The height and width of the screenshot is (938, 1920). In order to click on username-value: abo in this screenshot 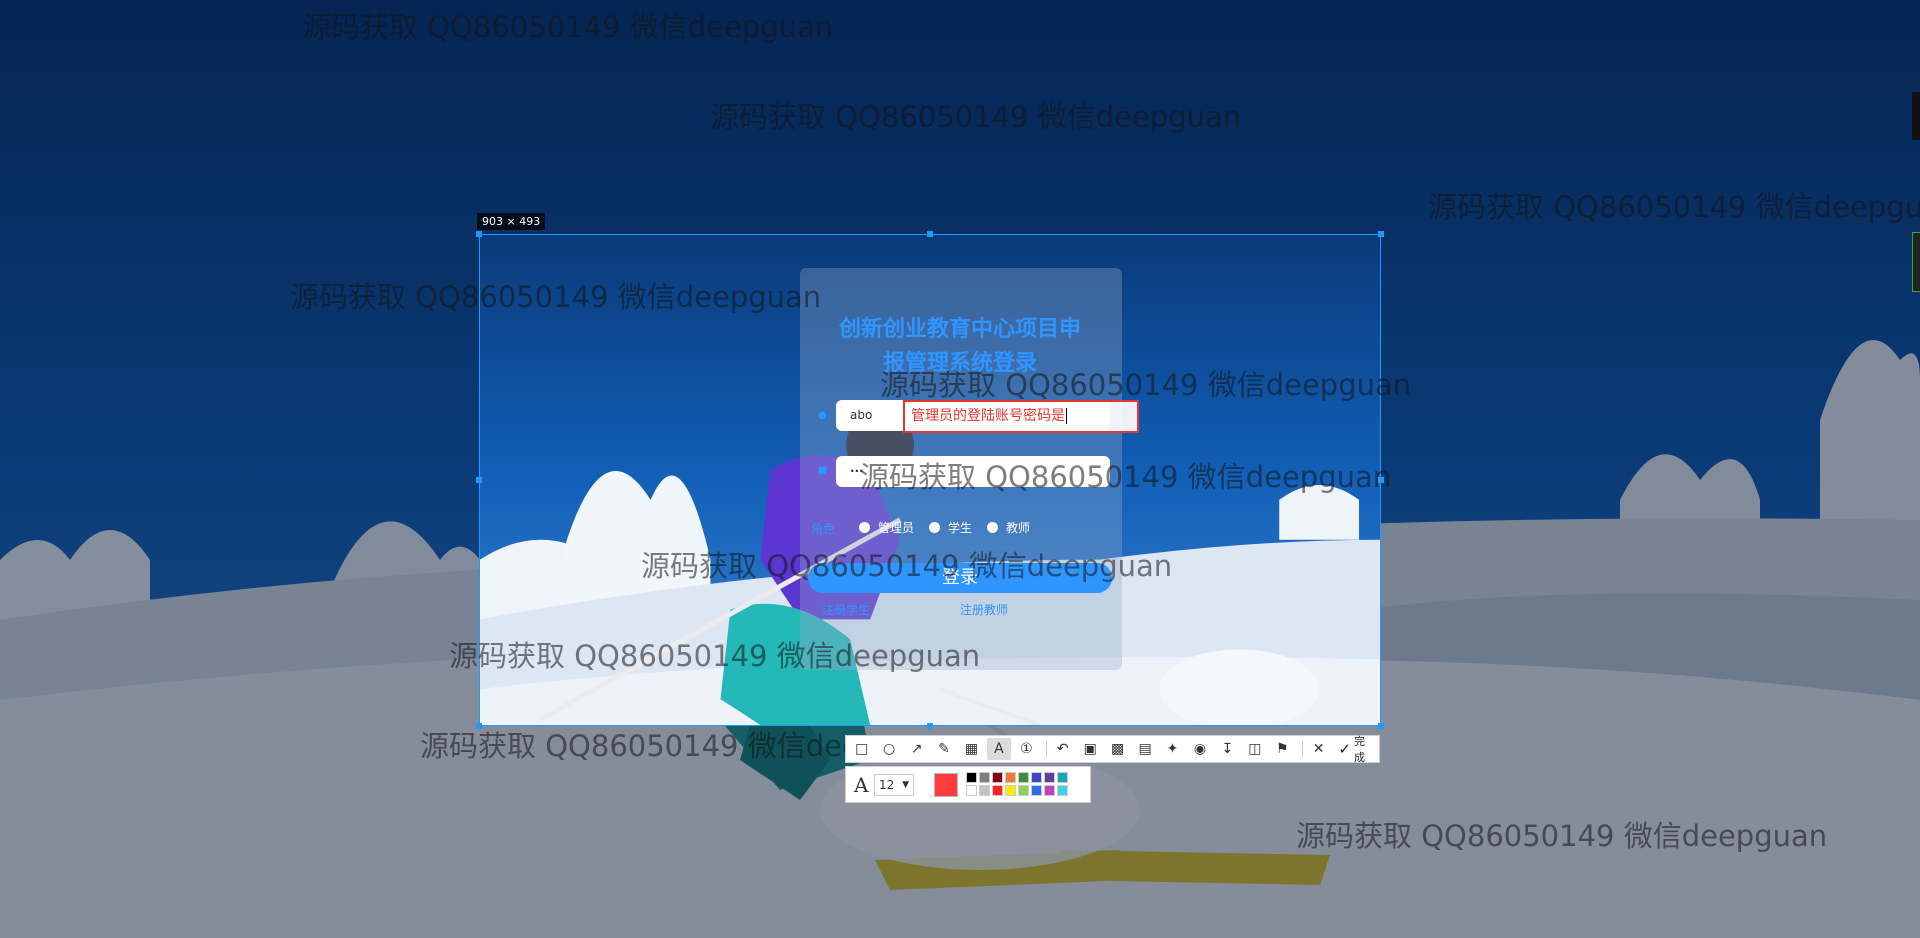, I will do `click(861, 415)`.